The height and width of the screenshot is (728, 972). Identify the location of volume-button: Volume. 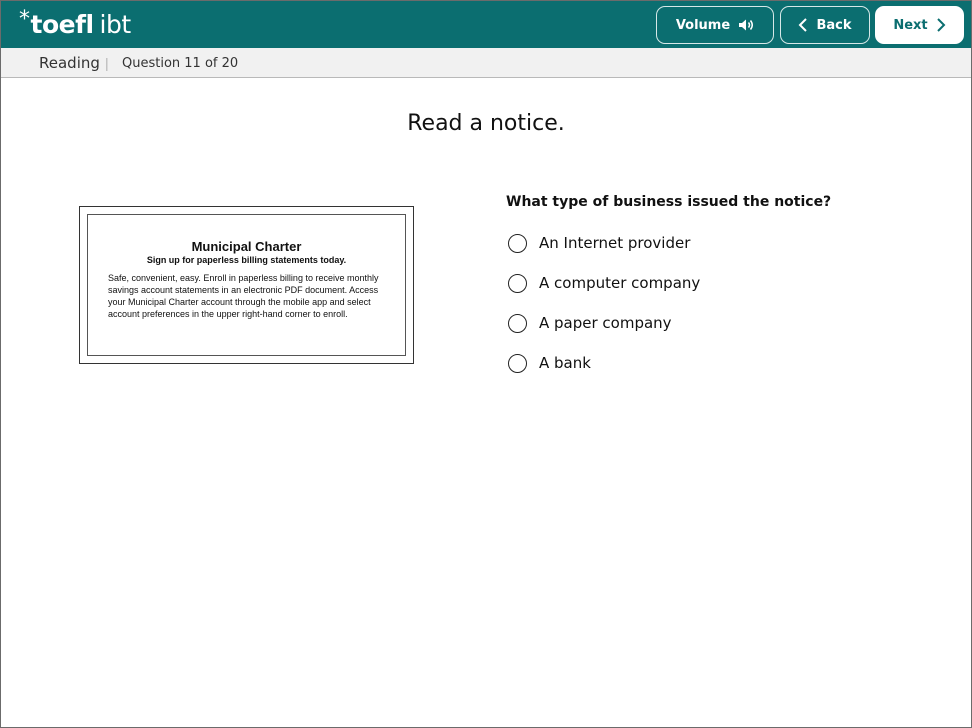
(715, 25).